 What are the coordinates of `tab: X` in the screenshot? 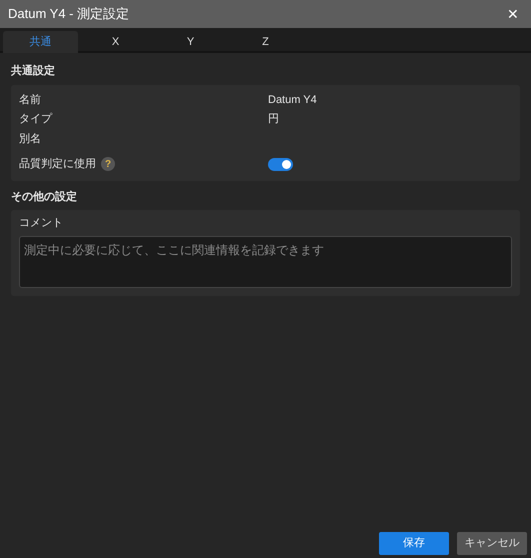 It's located at (115, 42).